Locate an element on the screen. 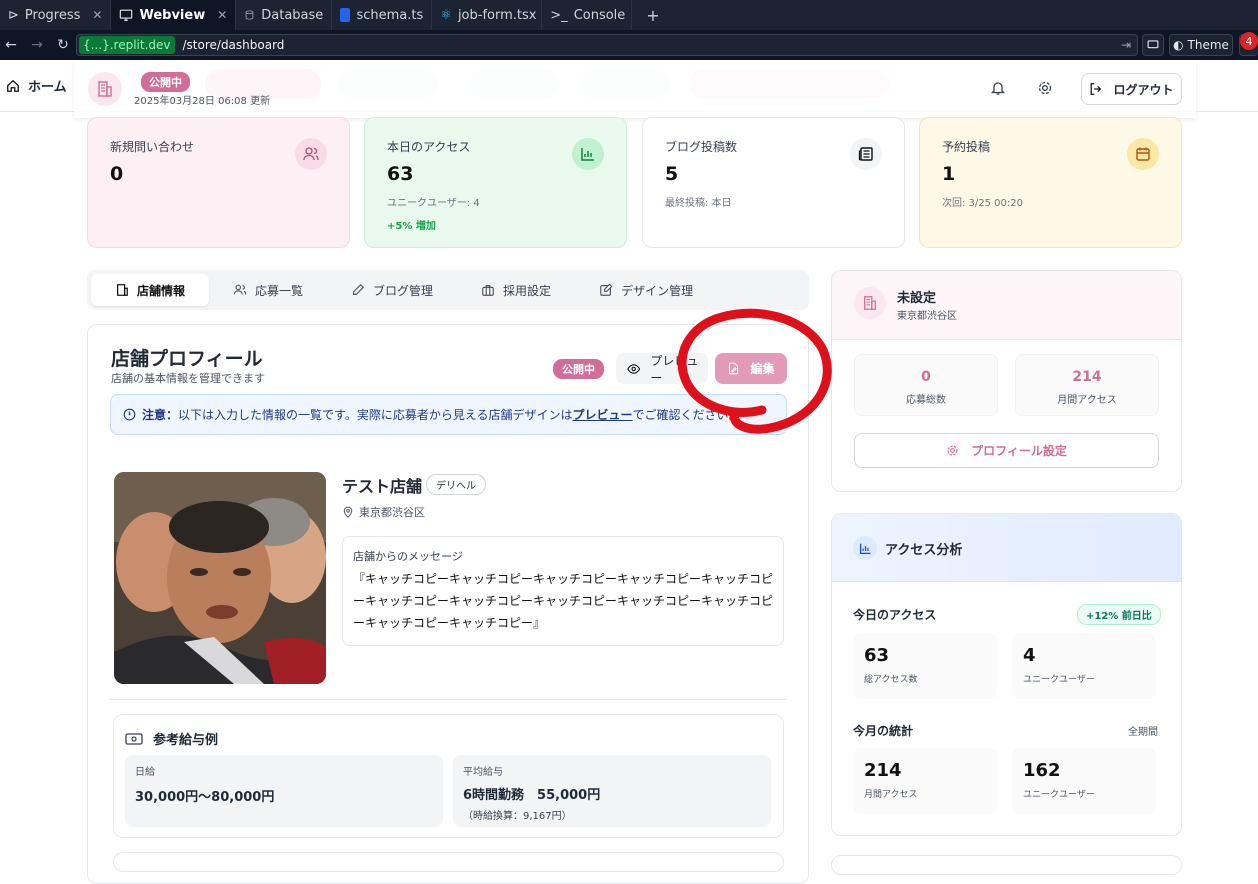  side-store-name: 未設定 is located at coordinates (917, 298).